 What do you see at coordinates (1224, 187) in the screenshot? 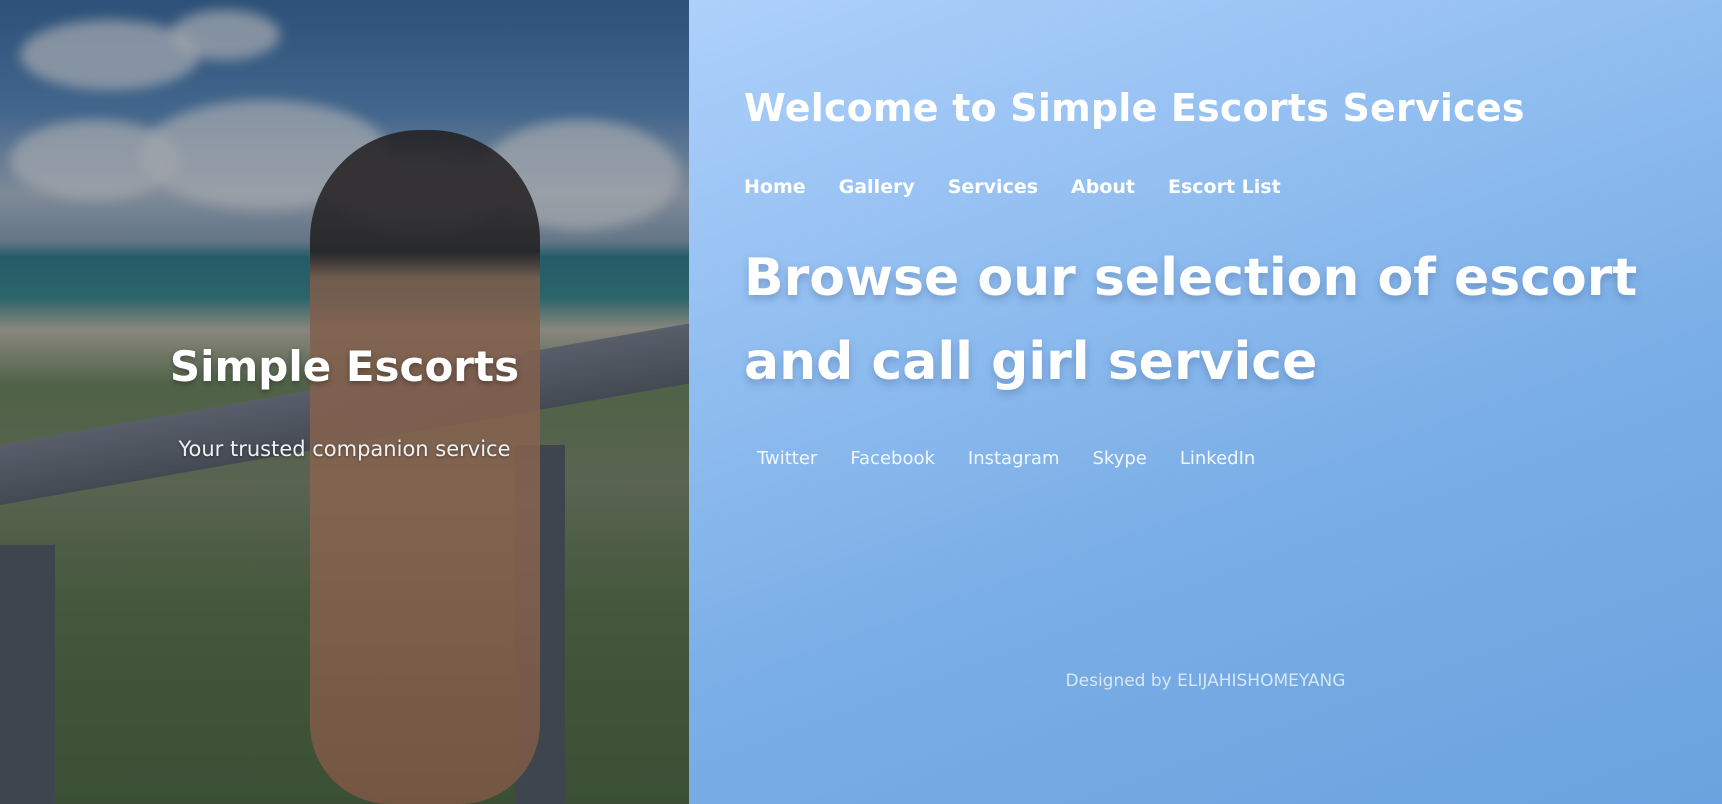
I see `nav-escort-list: Escort List` at bounding box center [1224, 187].